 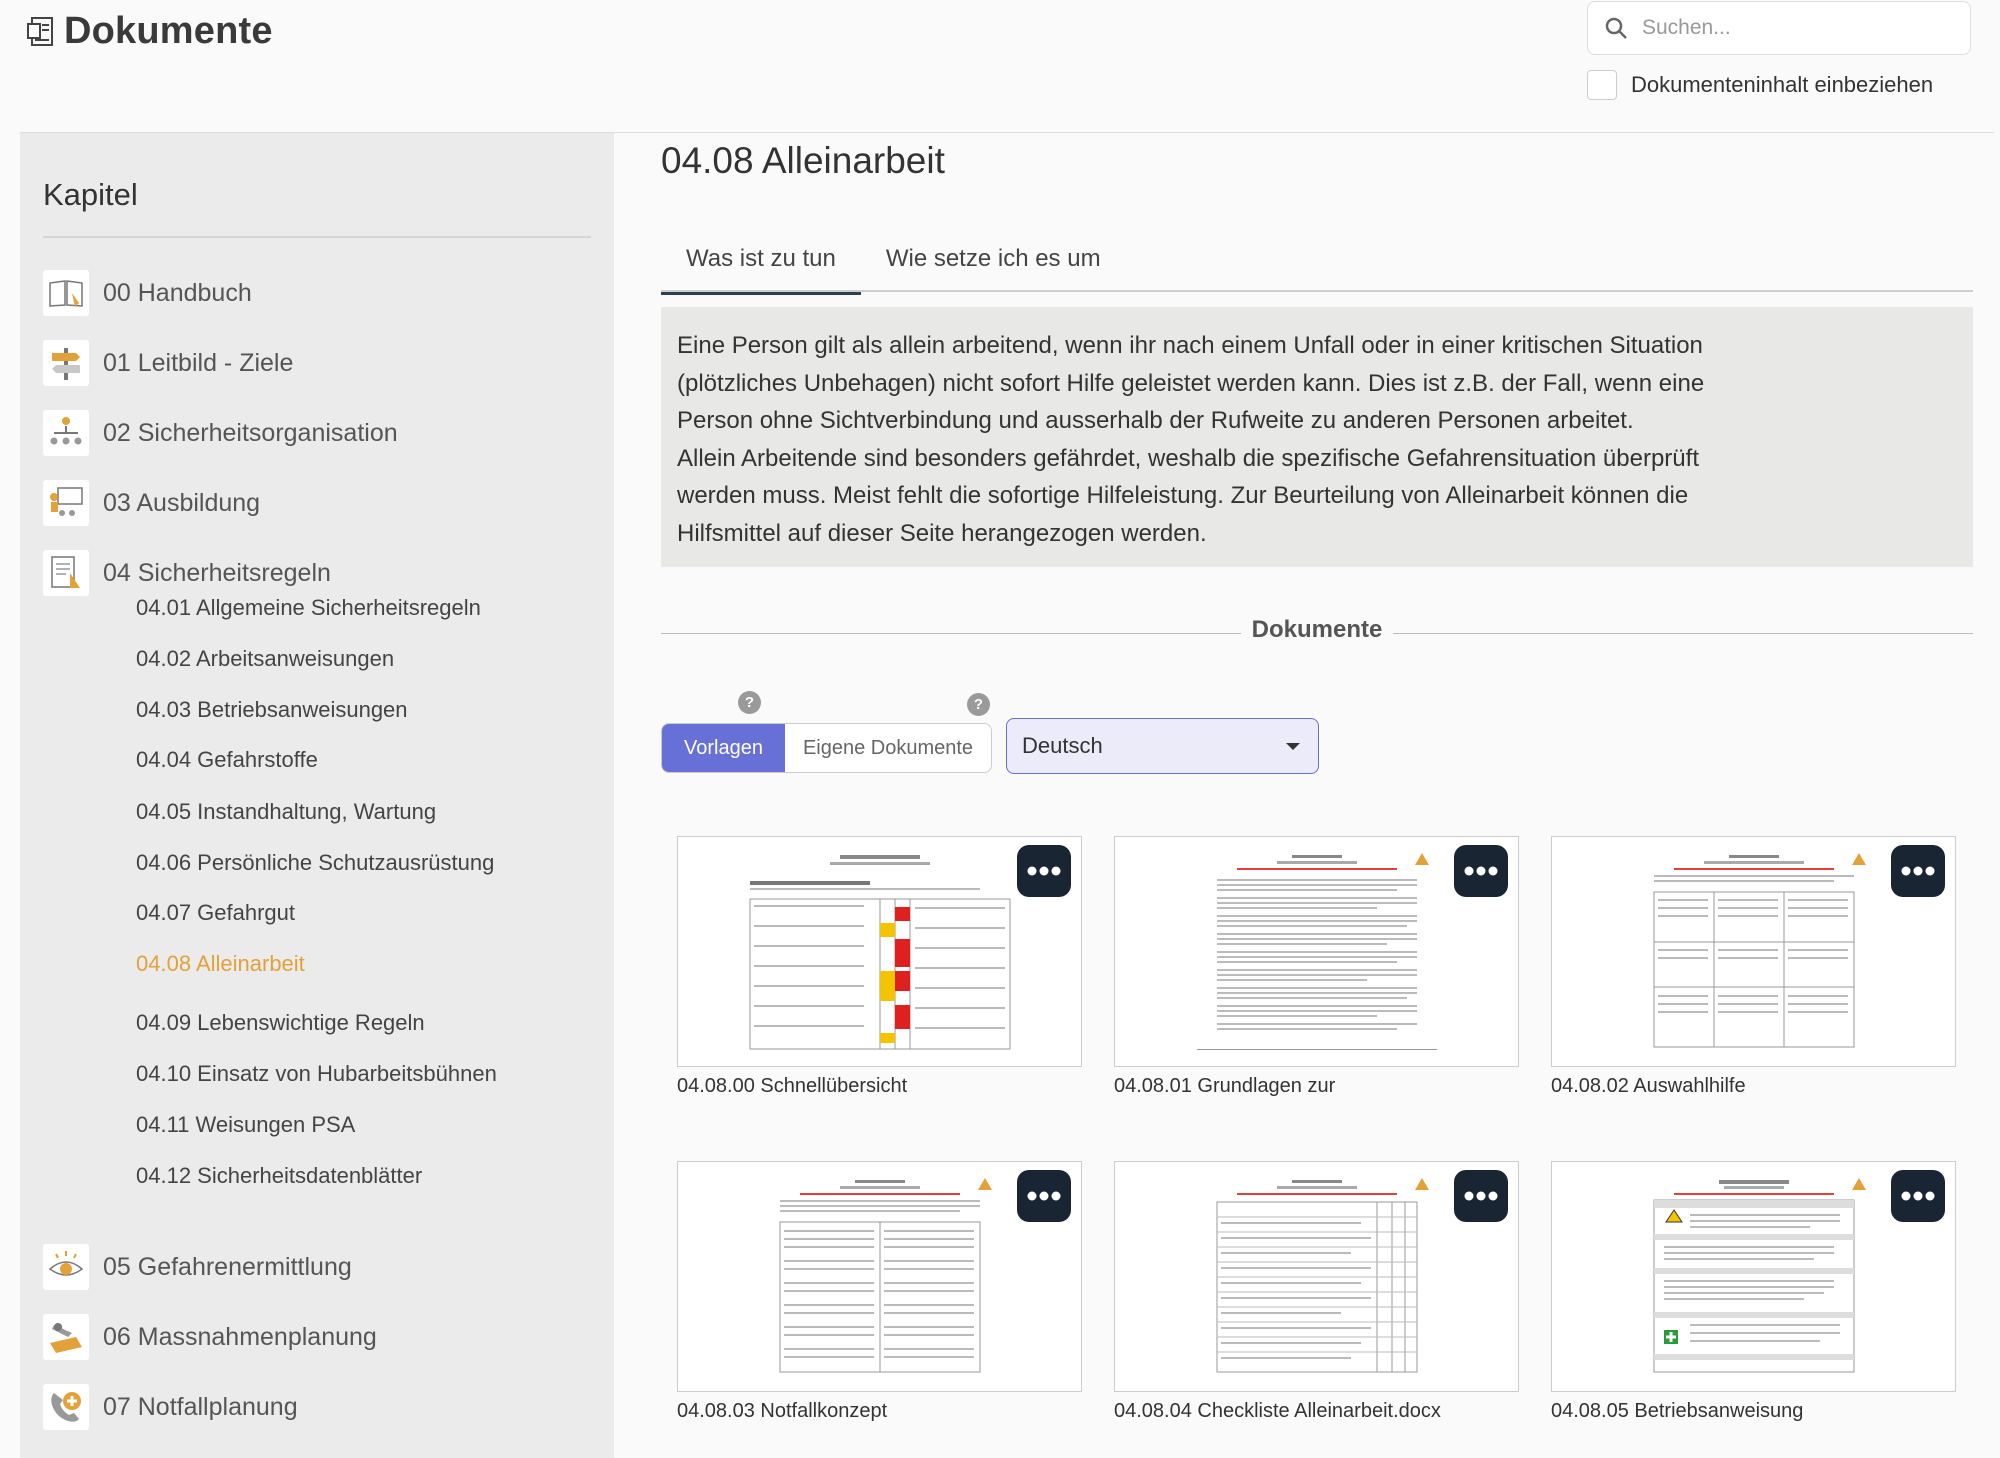 I want to click on document-card: 04.08.04 Checkliste Alleinarbeit.docx, so click(x=1316, y=1292).